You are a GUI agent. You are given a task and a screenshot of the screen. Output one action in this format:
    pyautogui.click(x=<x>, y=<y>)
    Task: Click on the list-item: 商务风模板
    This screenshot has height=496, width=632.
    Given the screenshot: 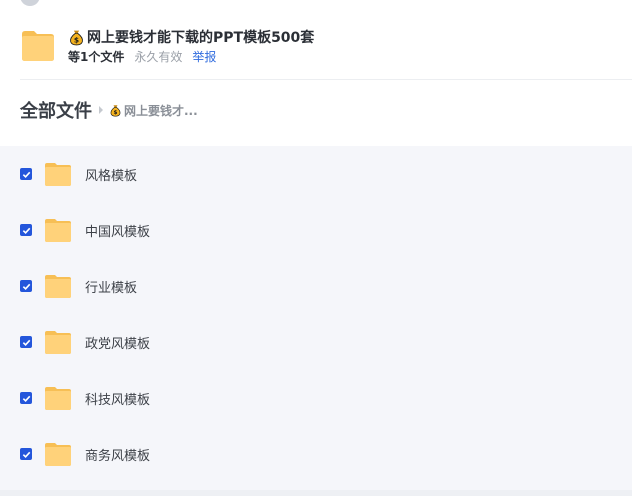 What is the action you would take?
    pyautogui.click(x=316, y=454)
    